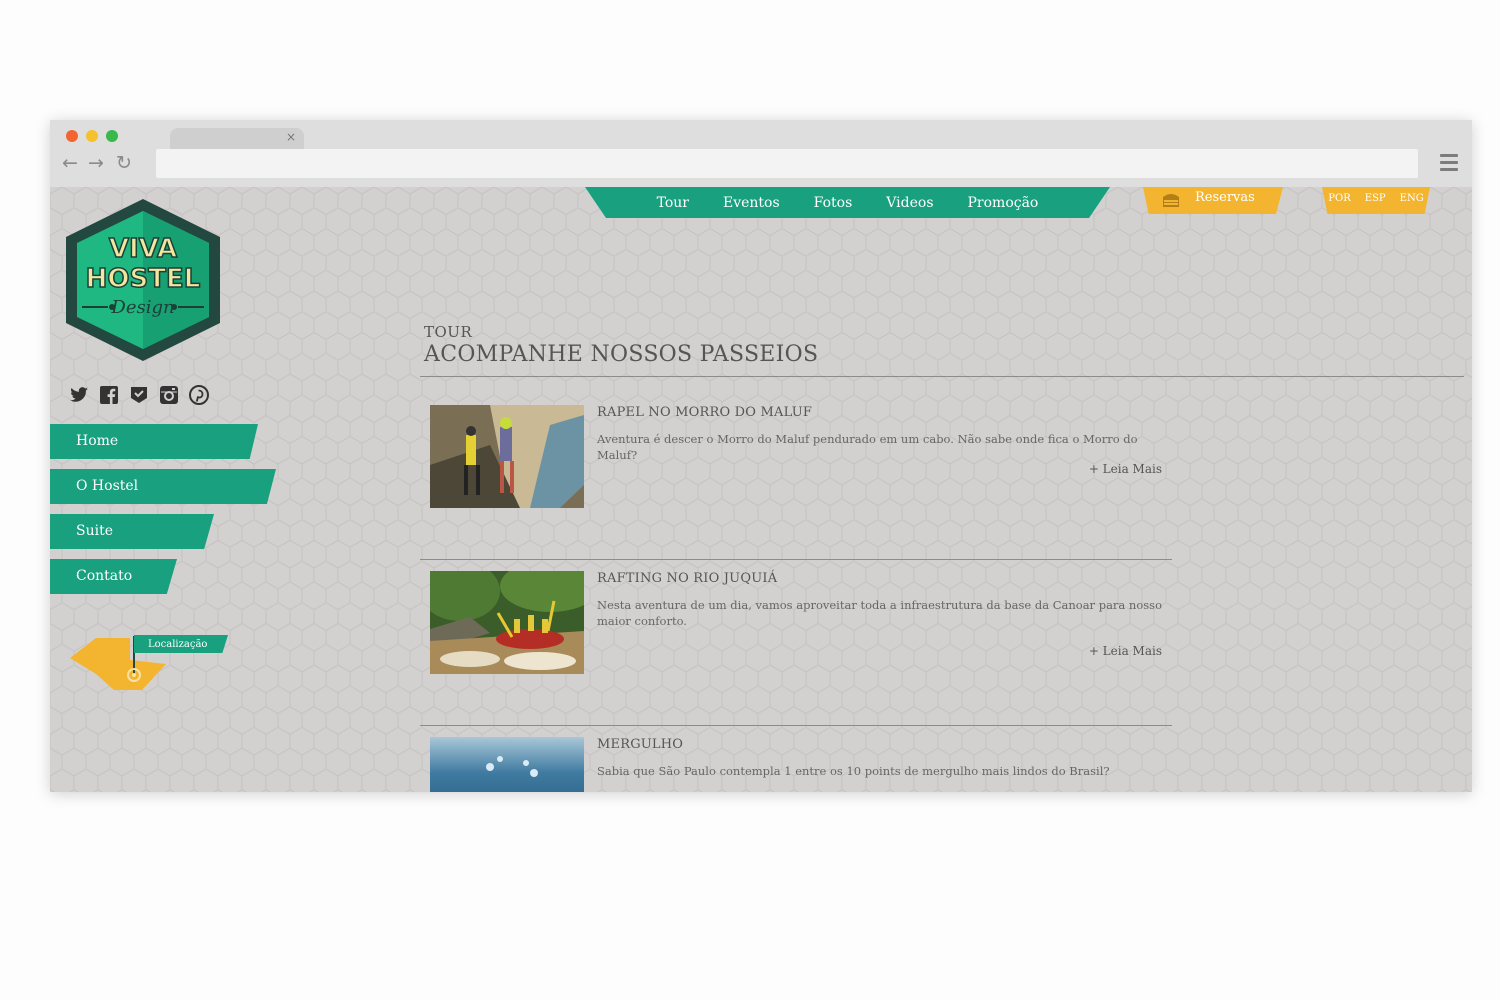 The height and width of the screenshot is (1000, 1500). I want to click on lang-esp: ESP, so click(1375, 200).